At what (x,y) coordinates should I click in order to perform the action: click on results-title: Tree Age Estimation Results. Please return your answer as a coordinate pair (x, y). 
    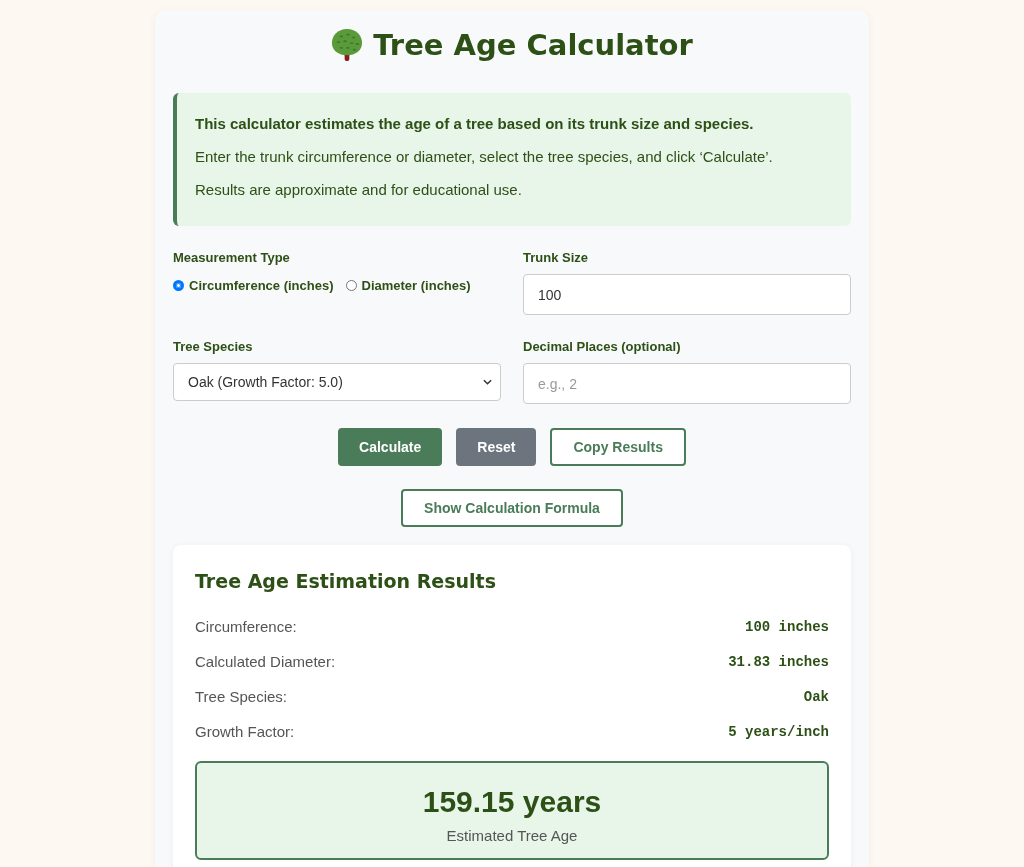
    Looking at the image, I should click on (346, 581).